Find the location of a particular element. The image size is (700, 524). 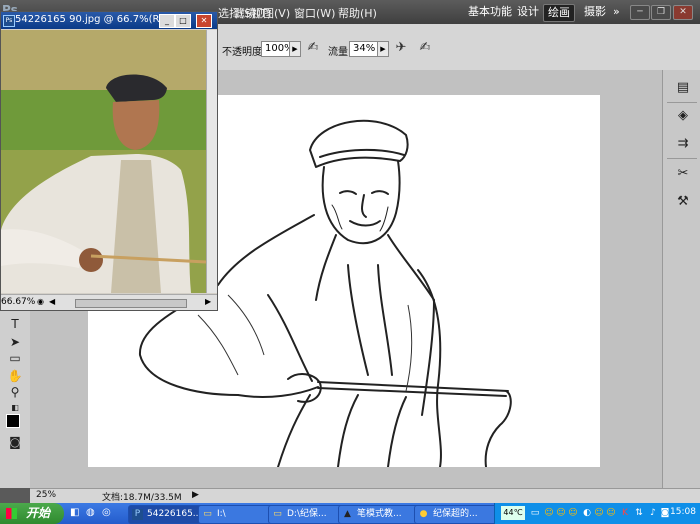

zoom-level: 25% is located at coordinates (46, 495).